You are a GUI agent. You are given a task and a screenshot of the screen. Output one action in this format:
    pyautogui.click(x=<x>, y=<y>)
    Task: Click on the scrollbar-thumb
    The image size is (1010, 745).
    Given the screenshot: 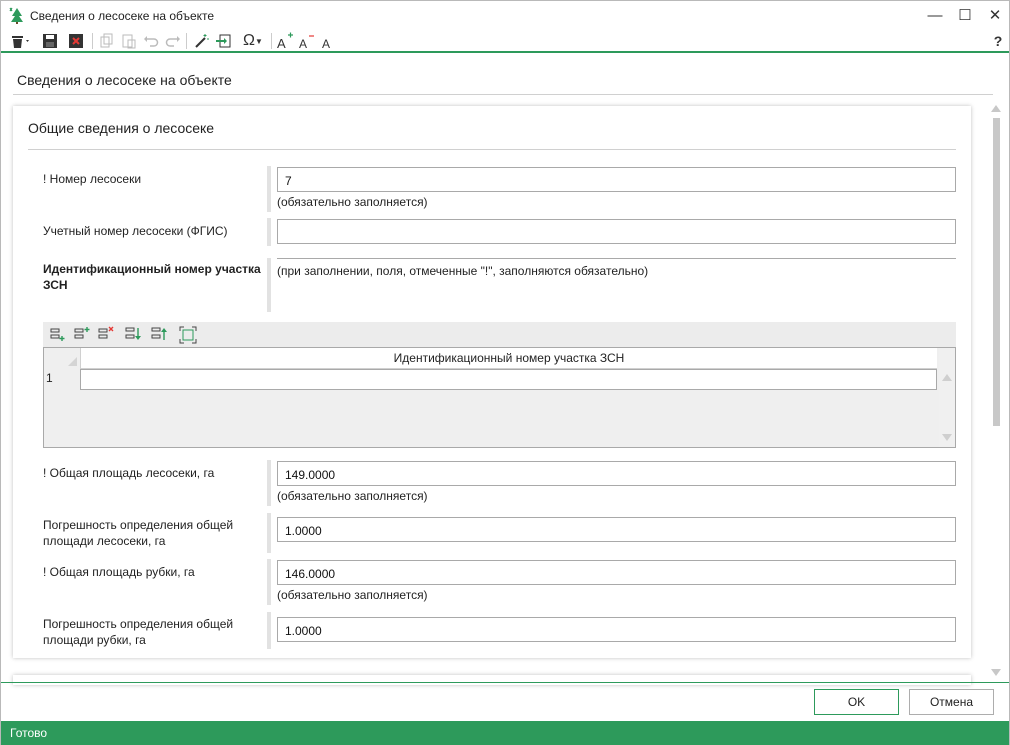 What is the action you would take?
    pyautogui.click(x=996, y=272)
    